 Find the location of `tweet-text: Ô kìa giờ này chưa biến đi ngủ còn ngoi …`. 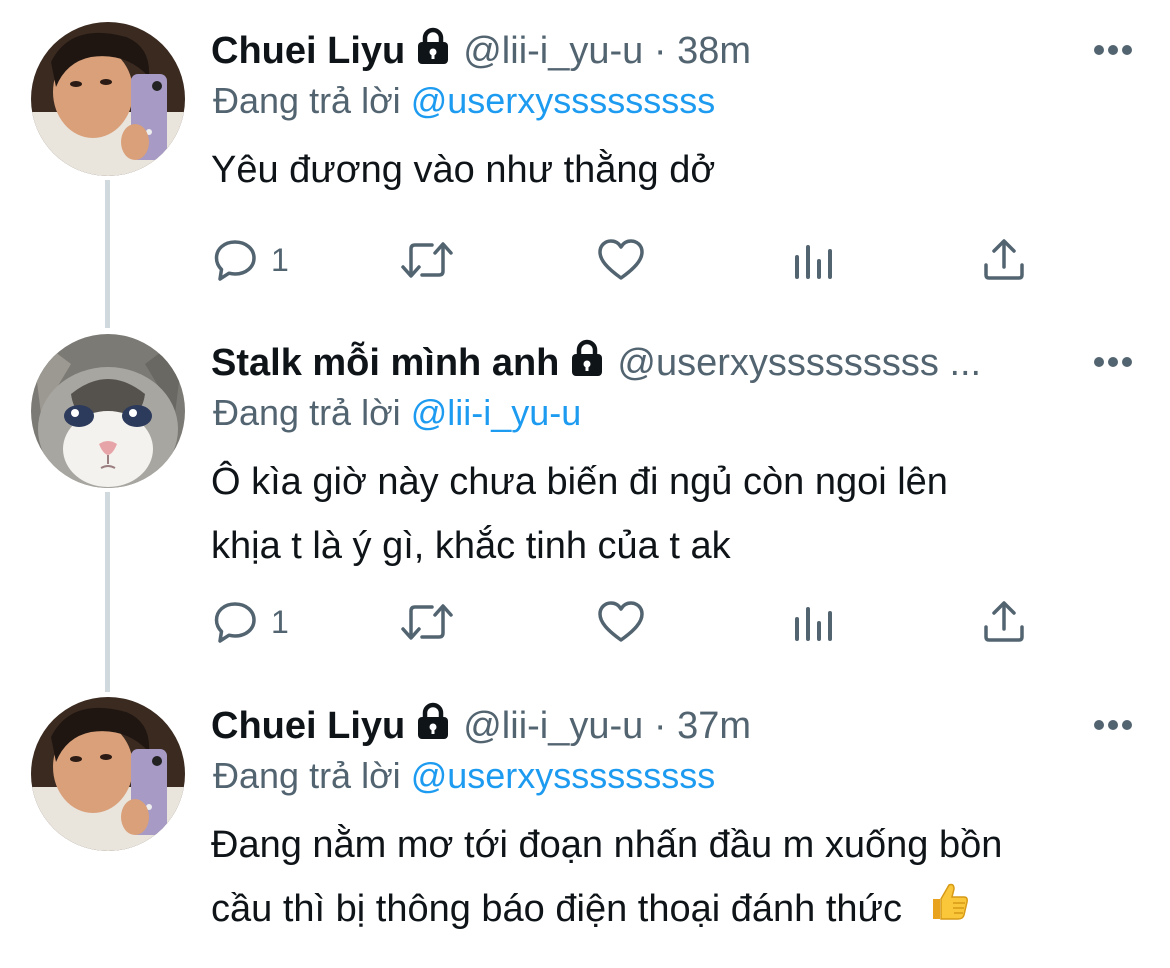

tweet-text: Ô kìa giờ này chưa biến đi ngủ còn ngoi … is located at coordinates (670, 514).